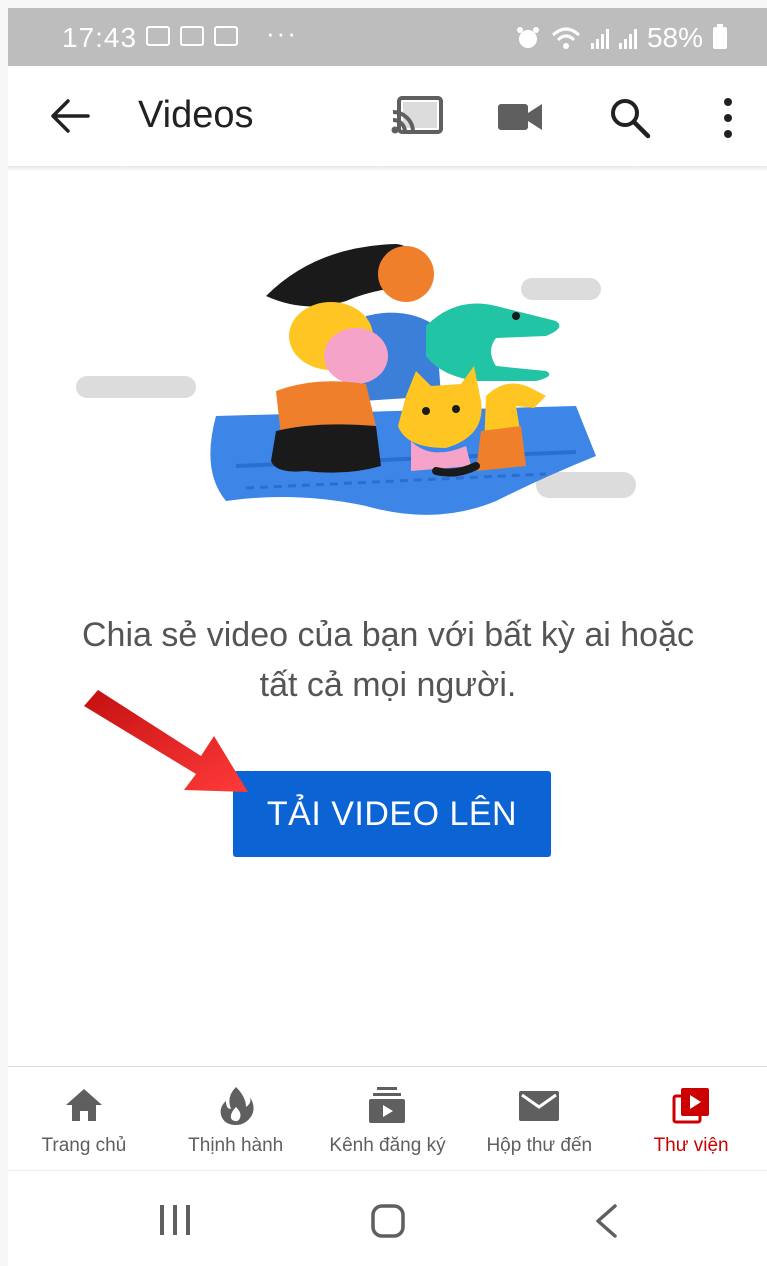 This screenshot has height=1266, width=767. What do you see at coordinates (282, 33) in the screenshot?
I see `more-notifications-dots: ···` at bounding box center [282, 33].